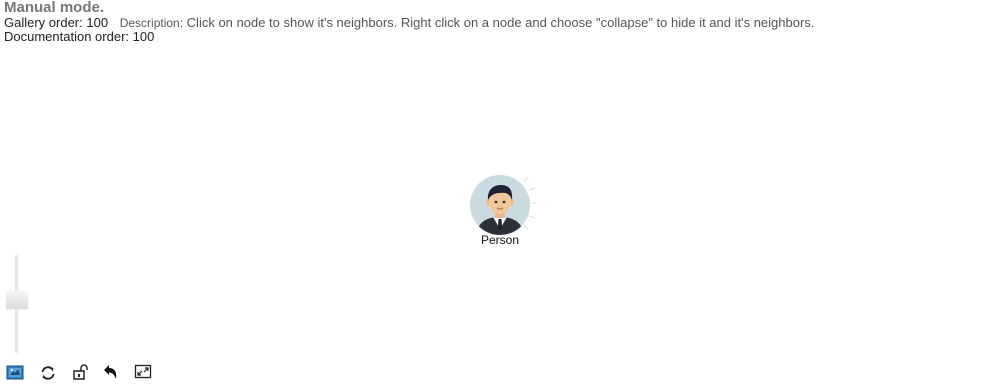 The width and height of the screenshot is (1000, 386). What do you see at coordinates (79, 36) in the screenshot?
I see `documentation-order-text: Documentation order: 100` at bounding box center [79, 36].